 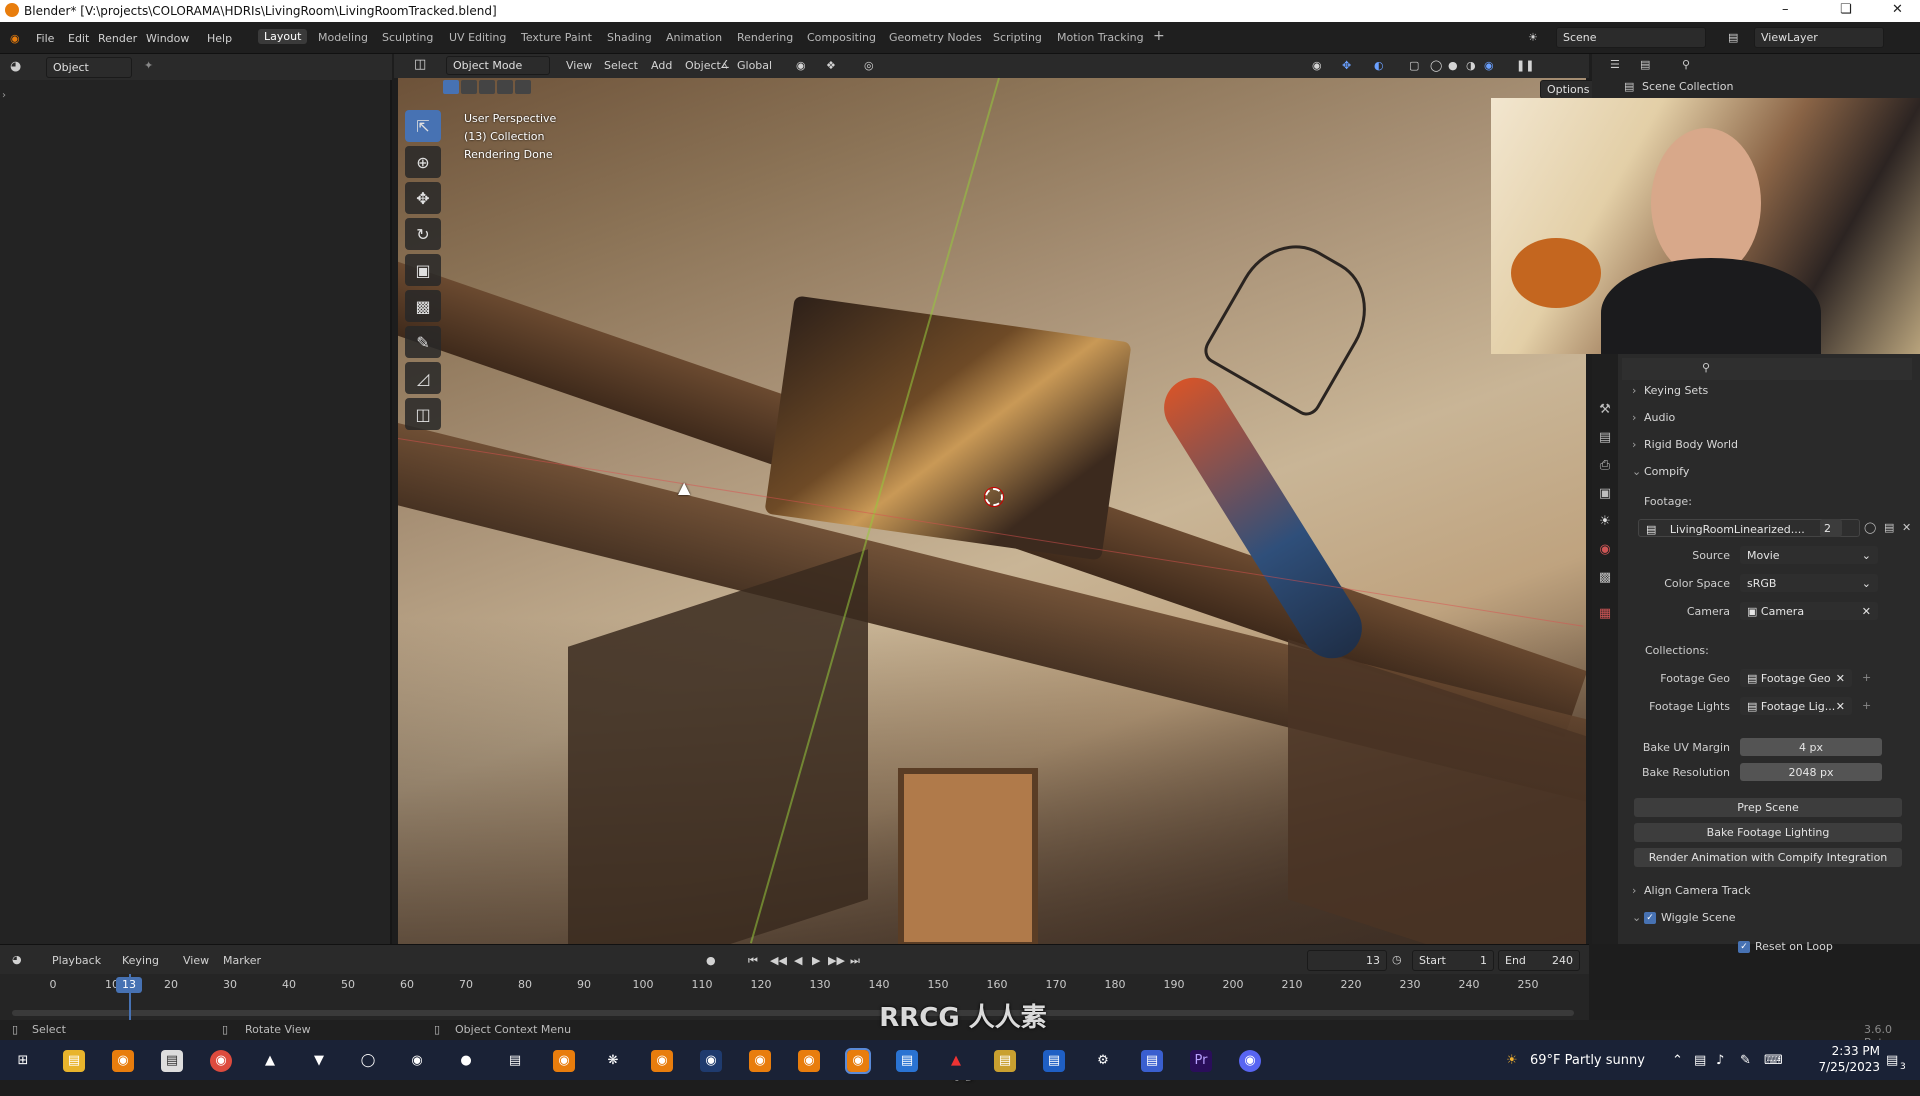 What do you see at coordinates (1819, 37) in the screenshot?
I see `view-layer-selector: ViewLayer` at bounding box center [1819, 37].